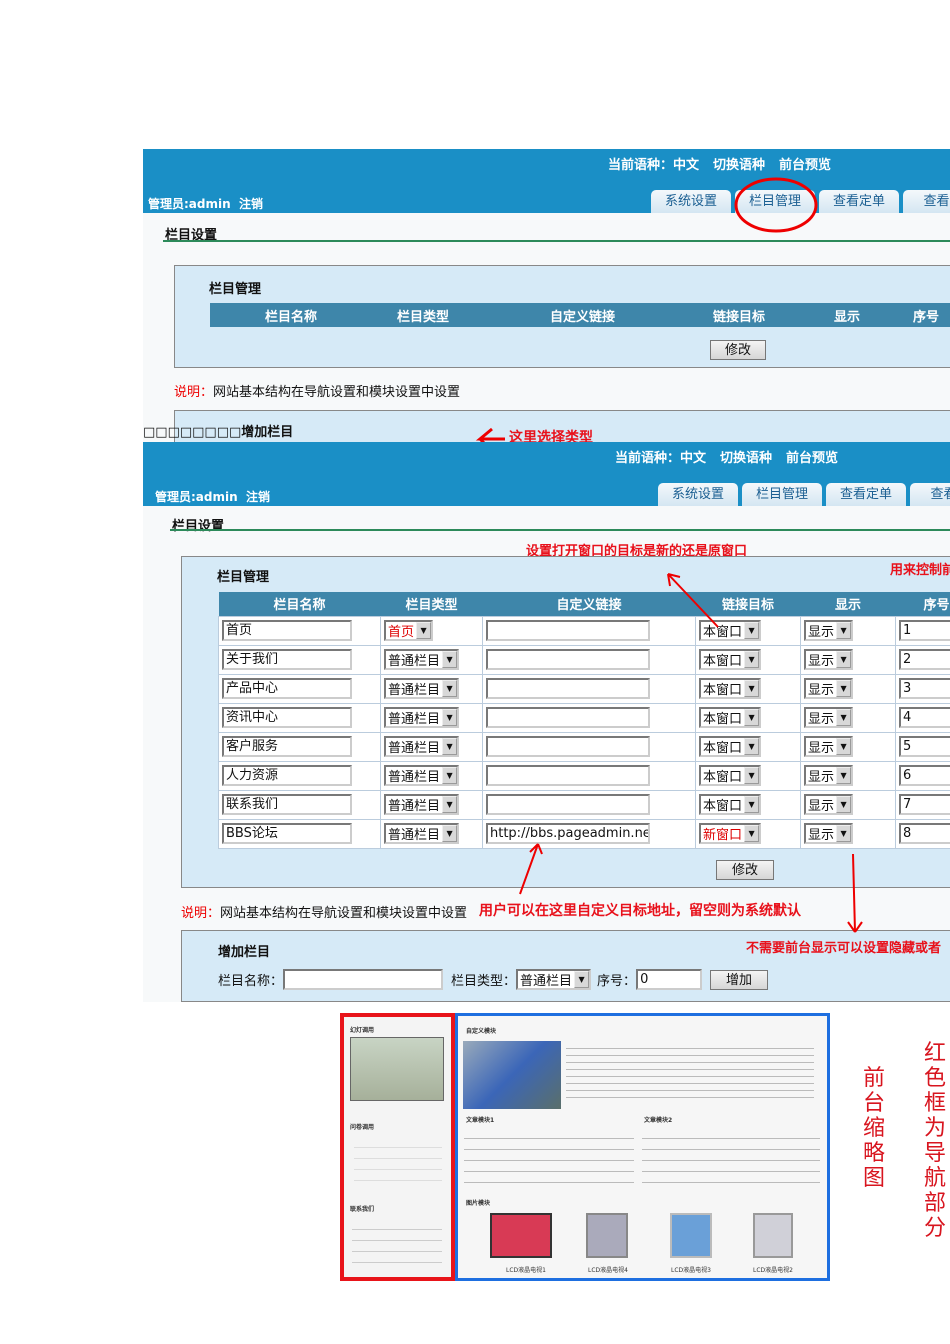 This screenshot has width=950, height=1344. What do you see at coordinates (362, 1209) in the screenshot?
I see `thumb-contact-title: 联系我们` at bounding box center [362, 1209].